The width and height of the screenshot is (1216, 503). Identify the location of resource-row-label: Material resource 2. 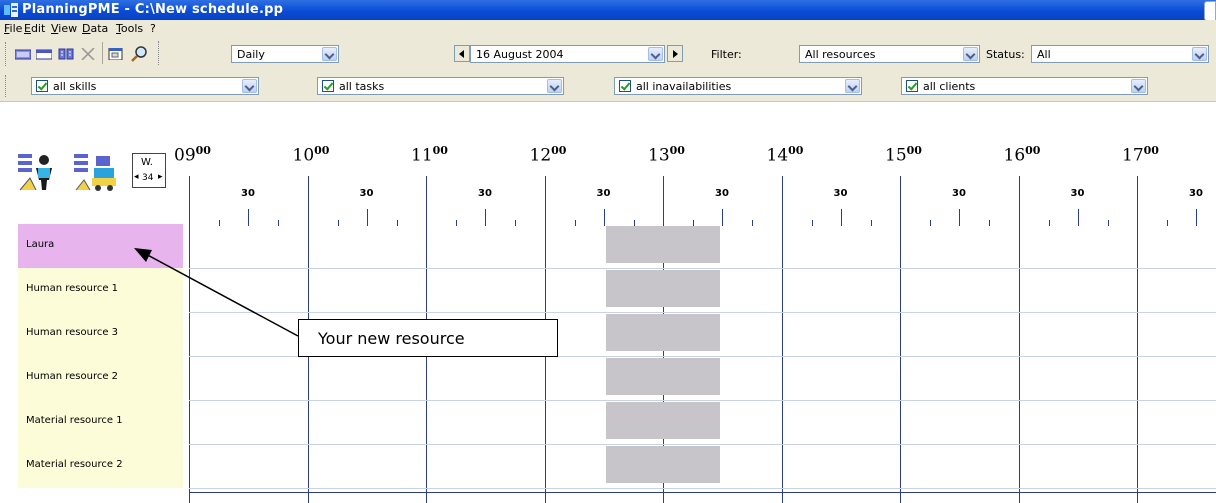
(100, 466).